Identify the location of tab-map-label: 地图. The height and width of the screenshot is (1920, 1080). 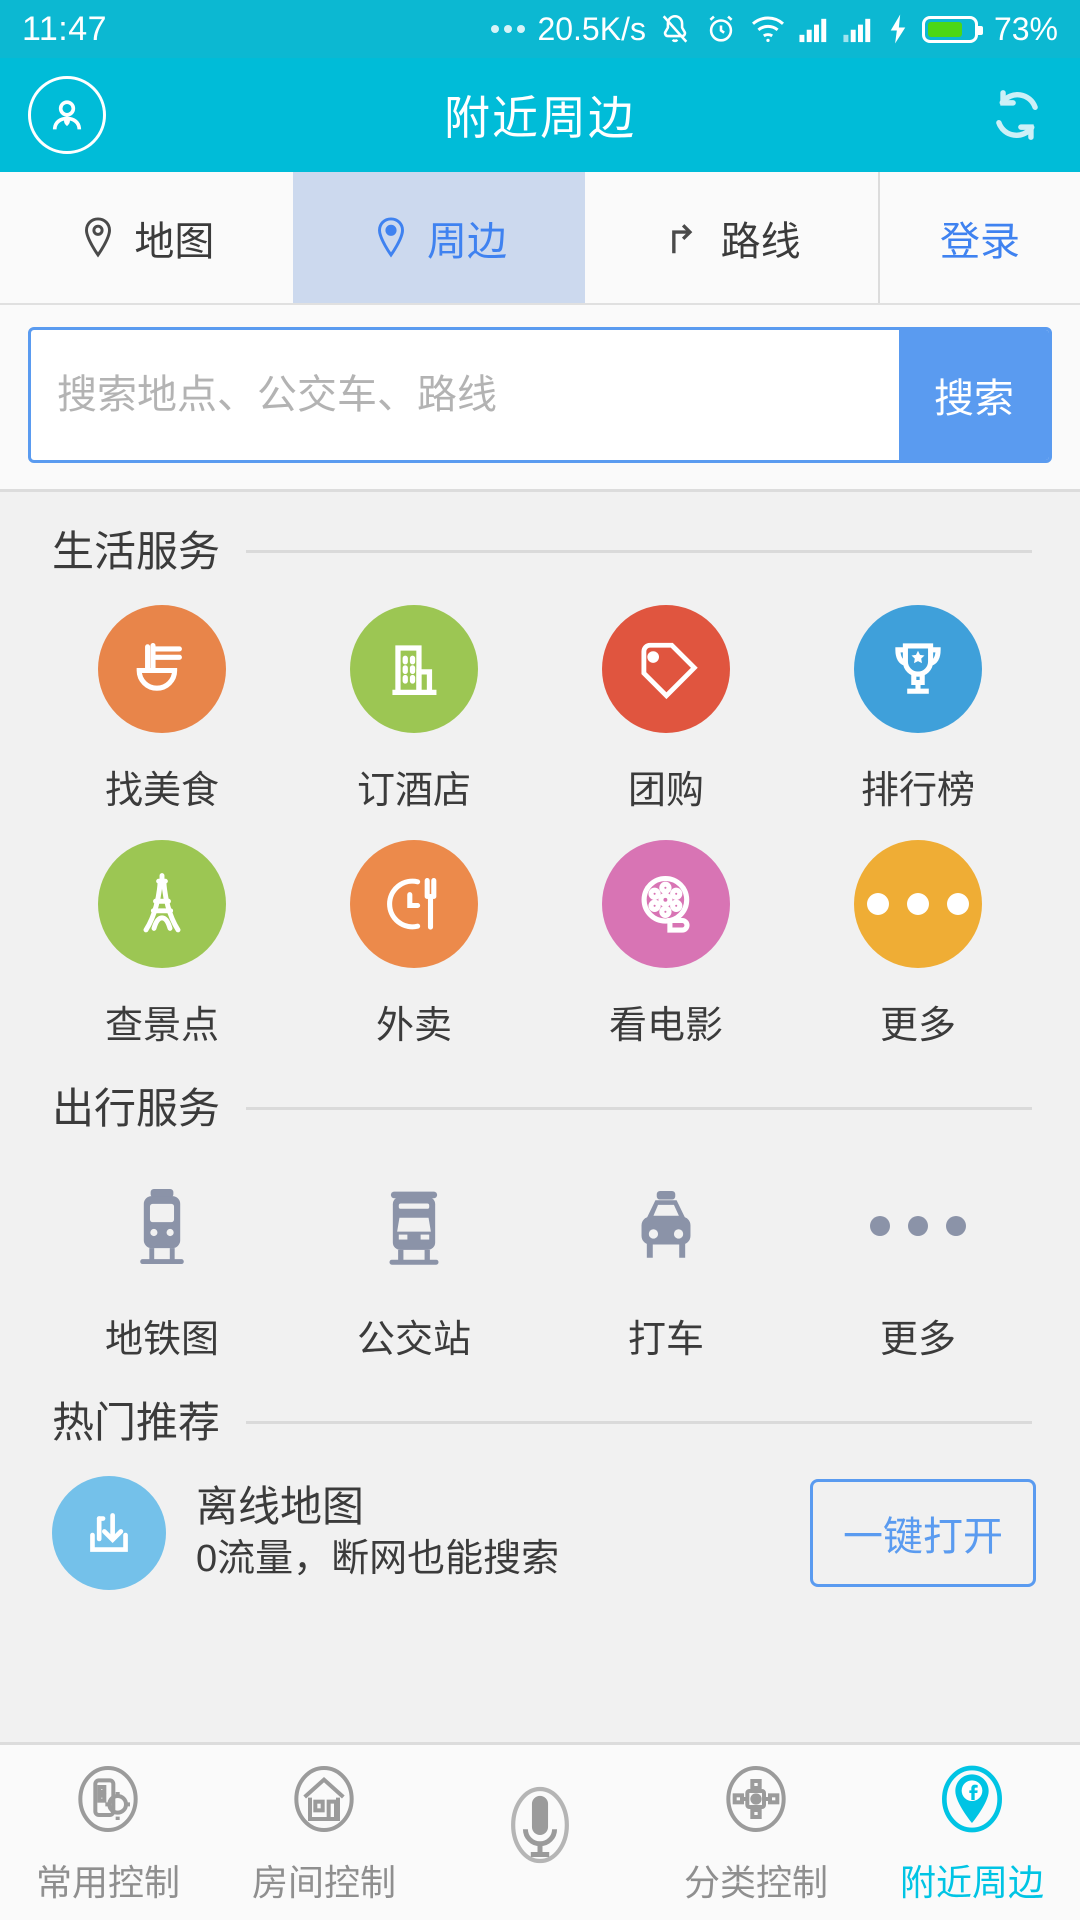
(174, 241).